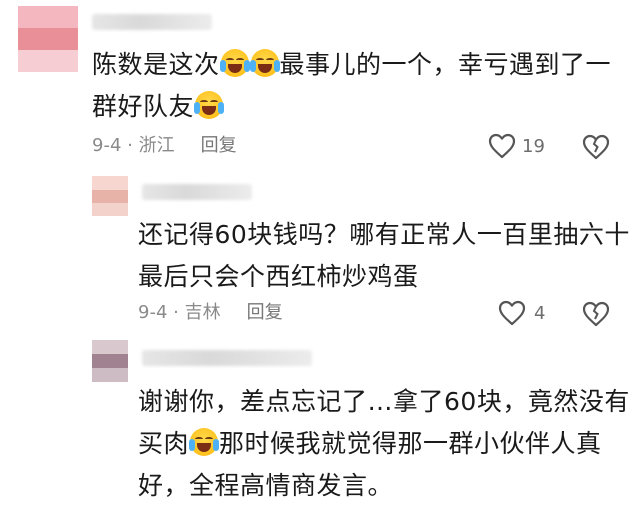 The image size is (640, 512). Describe the element at coordinates (352, 85) in the screenshot. I see `comment-text: 陈数是这次 最事儿的一个，幸亏遇到了一 群好队友` at that location.